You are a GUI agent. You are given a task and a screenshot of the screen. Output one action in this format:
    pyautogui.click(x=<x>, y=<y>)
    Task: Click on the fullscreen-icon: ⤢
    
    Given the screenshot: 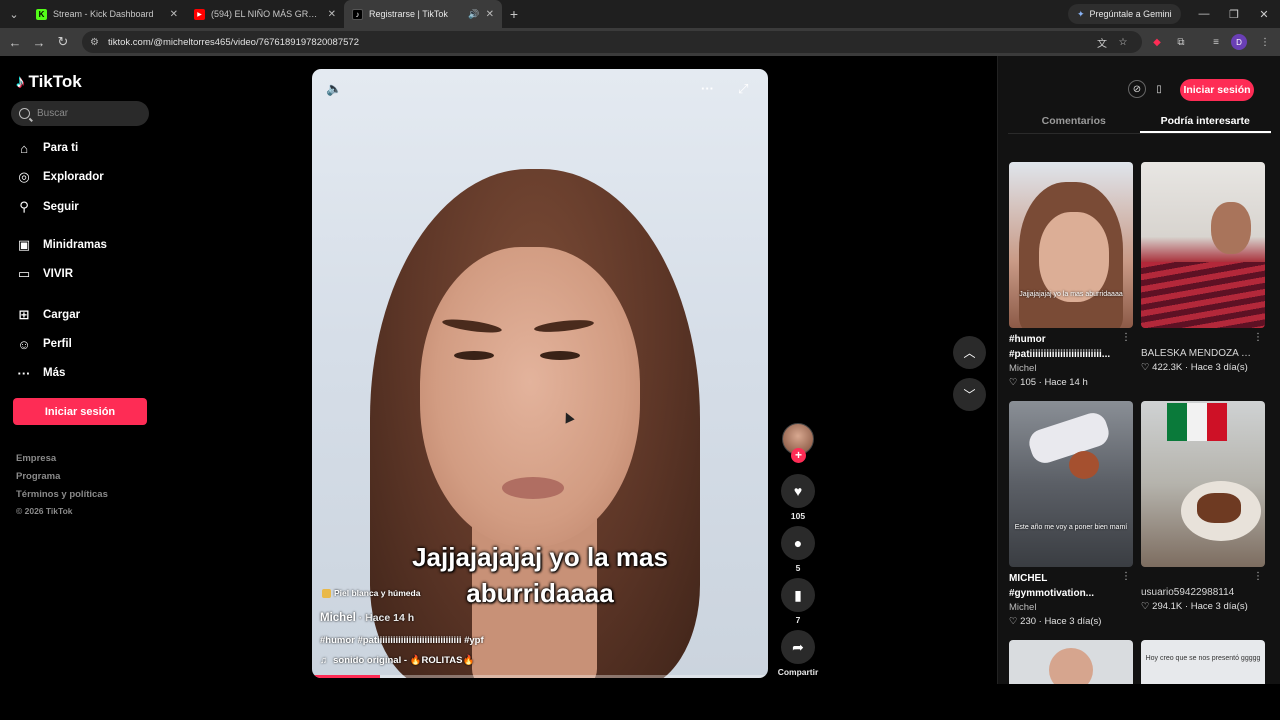 What is the action you would take?
    pyautogui.click(x=743, y=89)
    